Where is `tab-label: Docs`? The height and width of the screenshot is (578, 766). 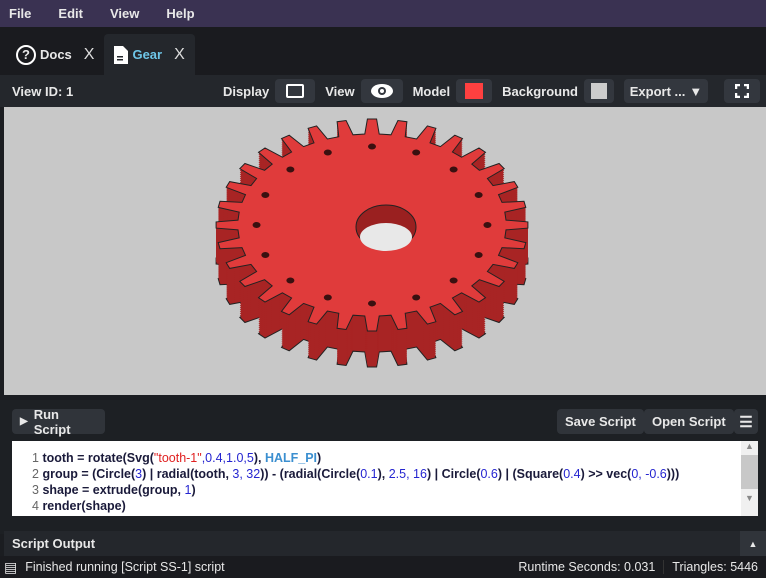
tab-label: Docs is located at coordinates (56, 54).